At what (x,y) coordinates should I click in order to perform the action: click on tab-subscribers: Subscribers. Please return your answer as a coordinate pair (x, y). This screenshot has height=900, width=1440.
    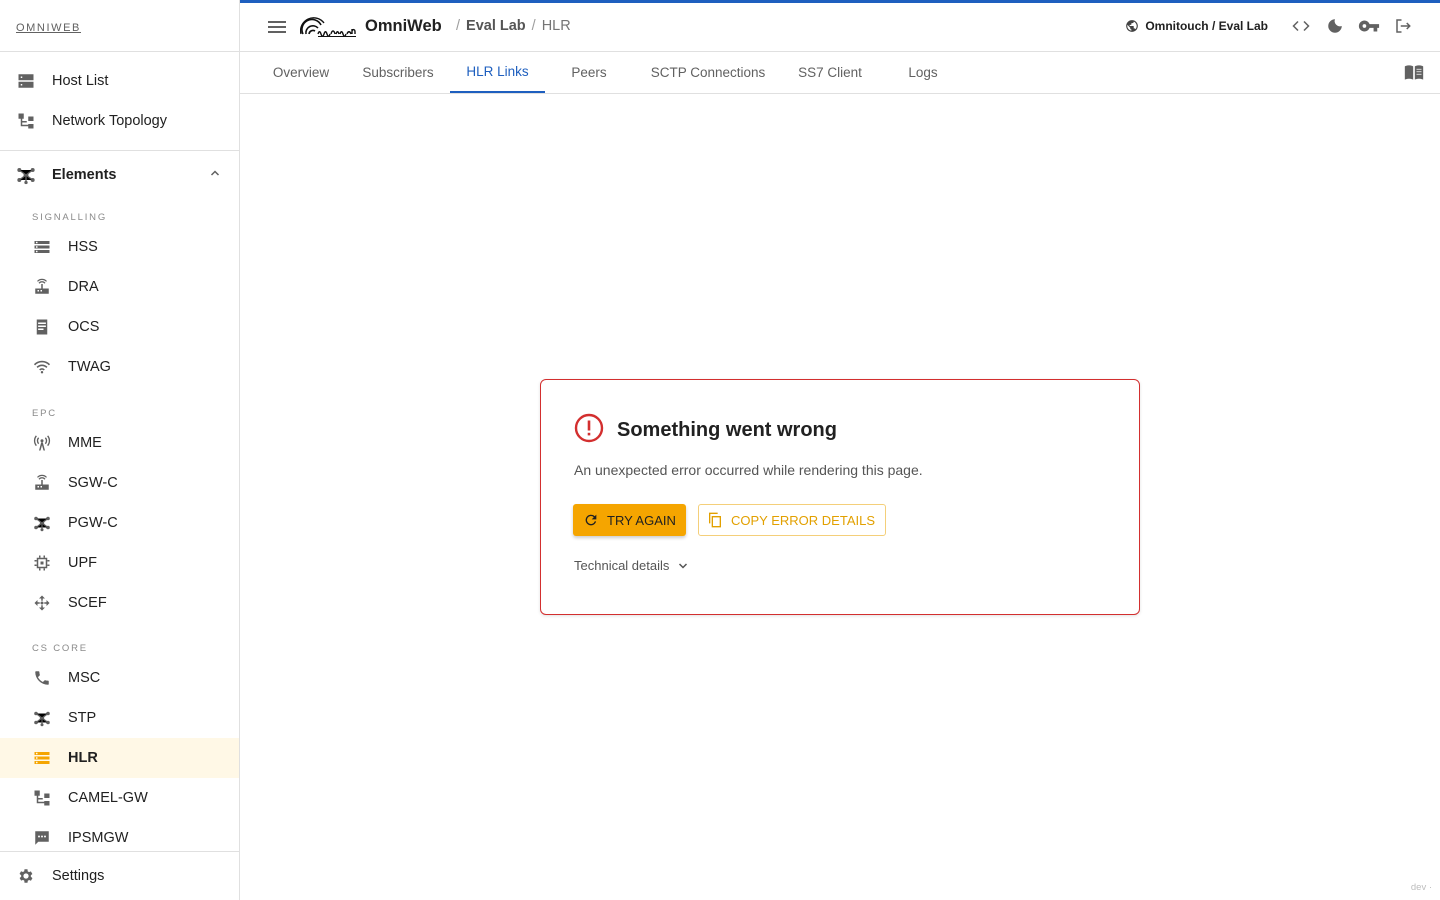
    Looking at the image, I should click on (398, 72).